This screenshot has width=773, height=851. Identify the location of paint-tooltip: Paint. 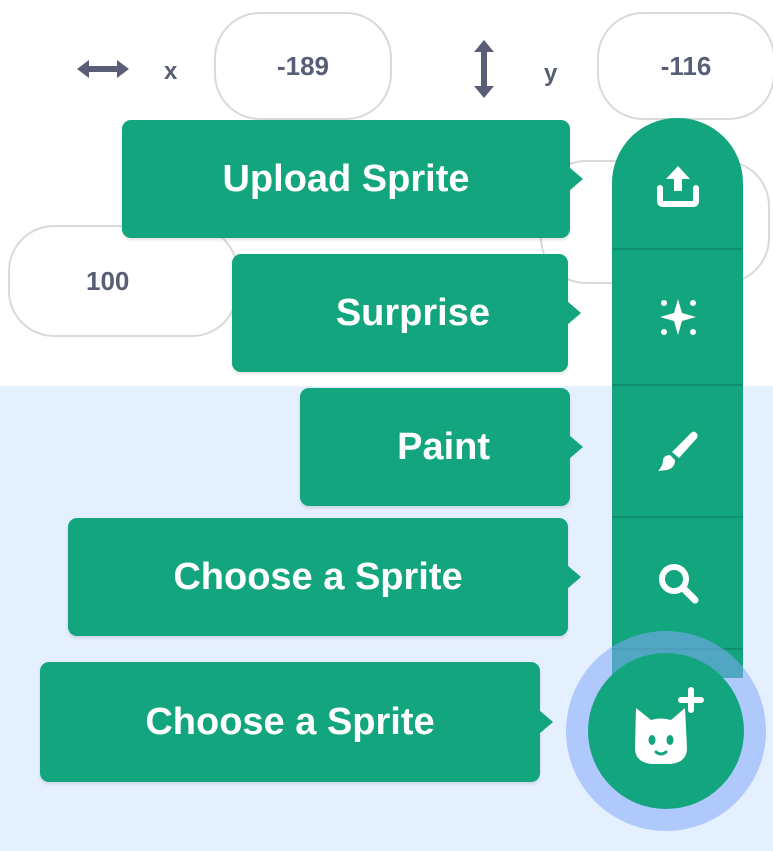
(441, 447).